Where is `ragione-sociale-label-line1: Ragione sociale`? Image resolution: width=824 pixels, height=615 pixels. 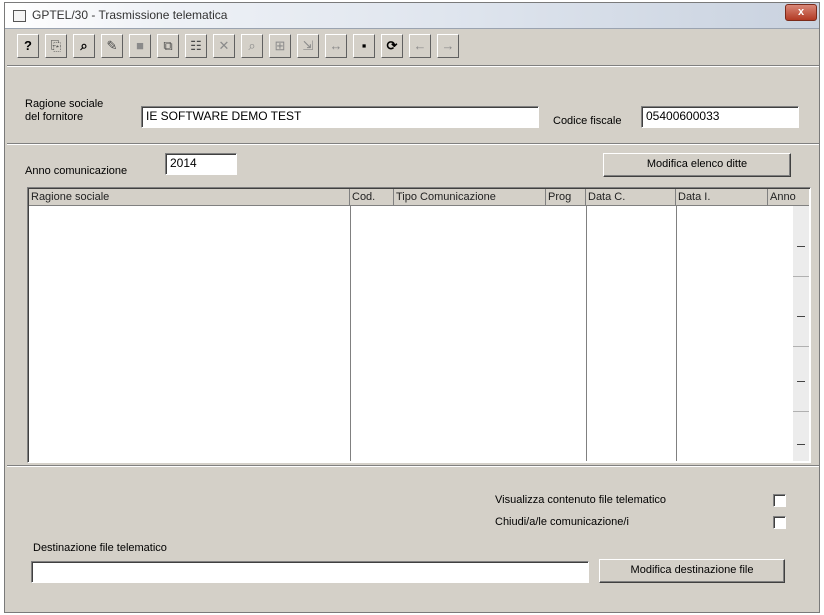
ragione-sociale-label-line1: Ragione sociale is located at coordinates (64, 104).